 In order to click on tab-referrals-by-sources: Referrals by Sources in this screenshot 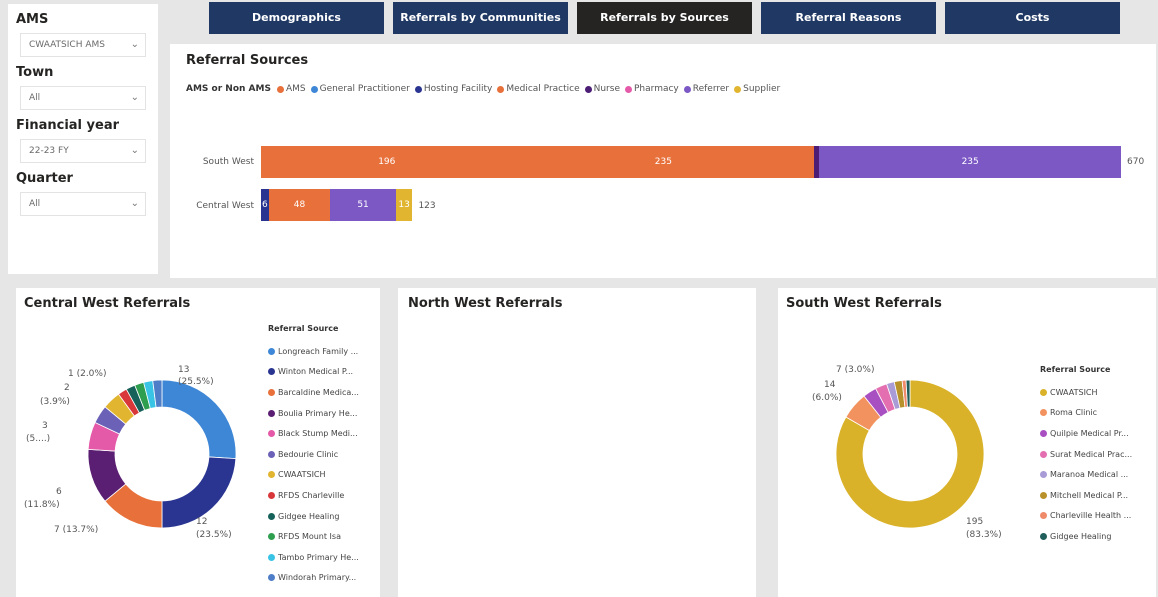, I will do `click(664, 18)`.